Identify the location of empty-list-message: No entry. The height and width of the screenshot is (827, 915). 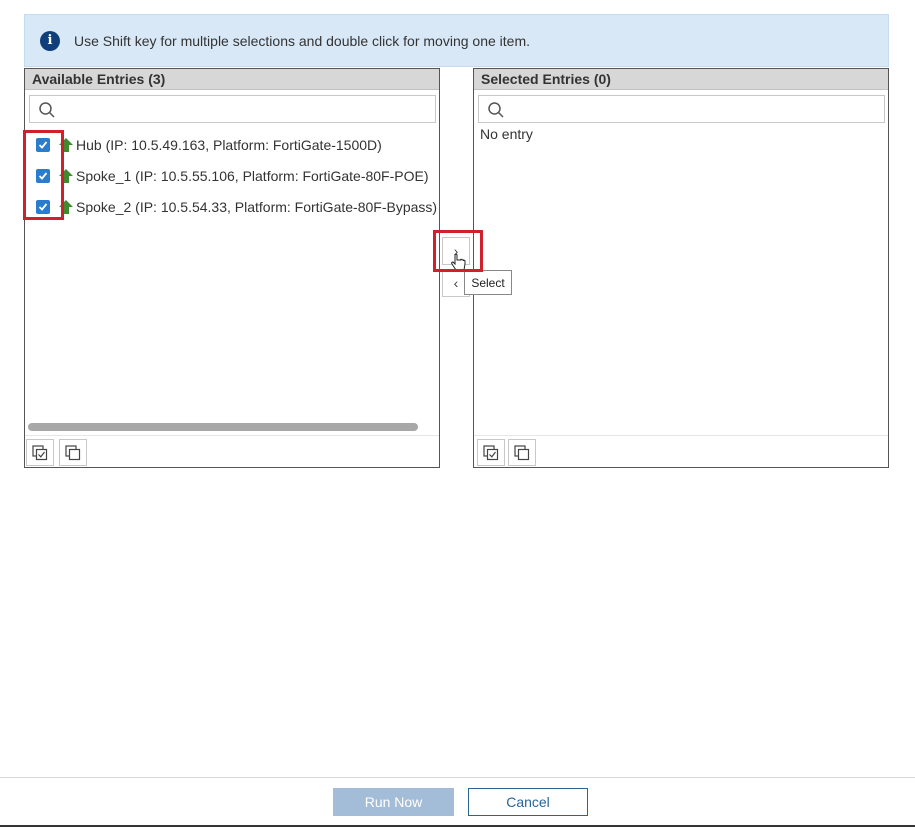
(506, 134).